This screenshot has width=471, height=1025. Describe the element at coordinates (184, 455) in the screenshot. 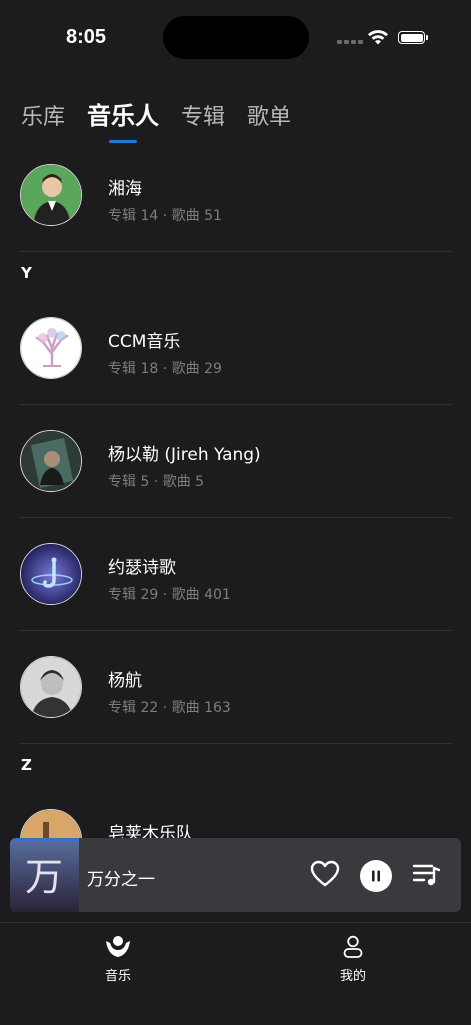

I see `artist-name: 杨以勒 (Jireh Yang)` at that location.